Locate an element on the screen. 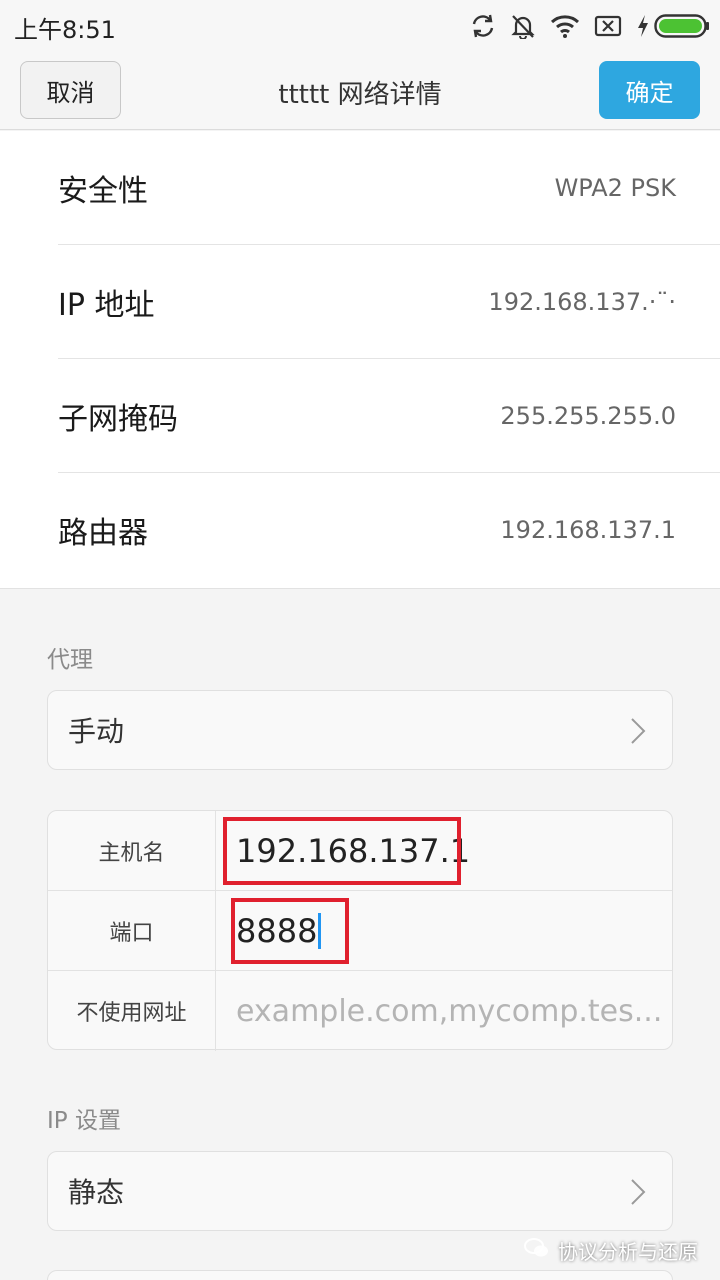  router-label: 路由器 is located at coordinates (103, 533).